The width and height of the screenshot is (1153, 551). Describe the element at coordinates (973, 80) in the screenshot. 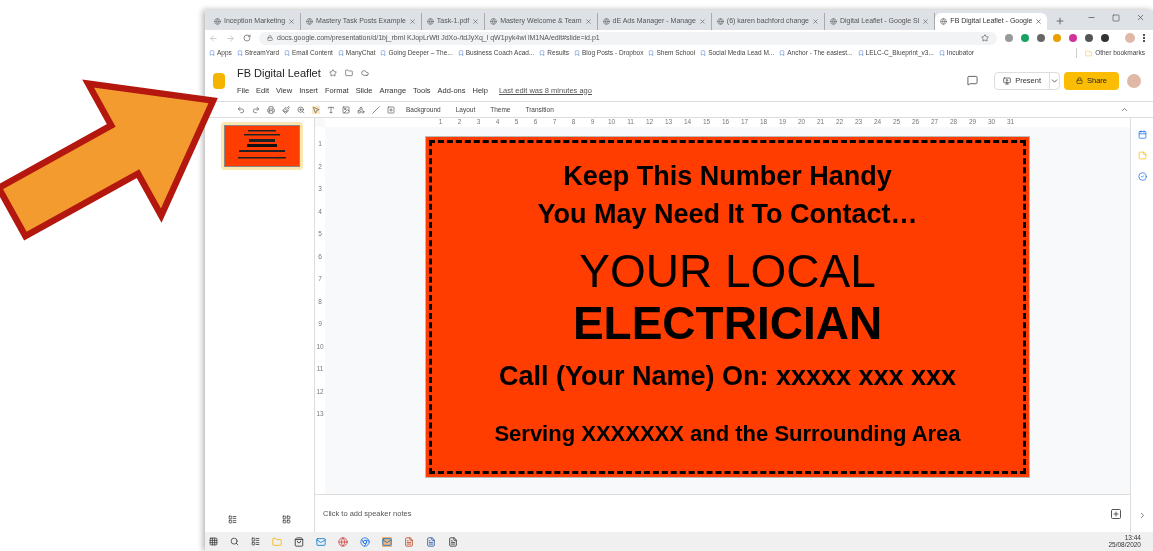

I see `comment-icon` at that location.